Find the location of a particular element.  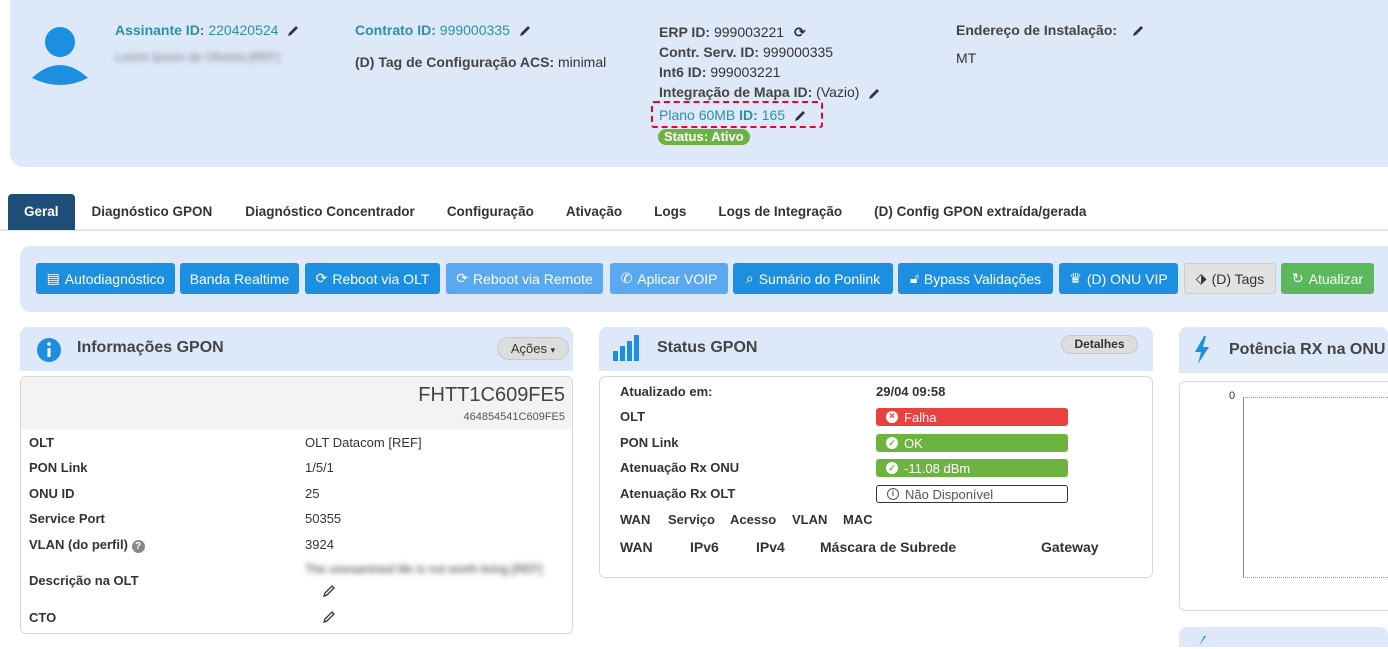

caret-down-icon: ▾ is located at coordinates (553, 350).